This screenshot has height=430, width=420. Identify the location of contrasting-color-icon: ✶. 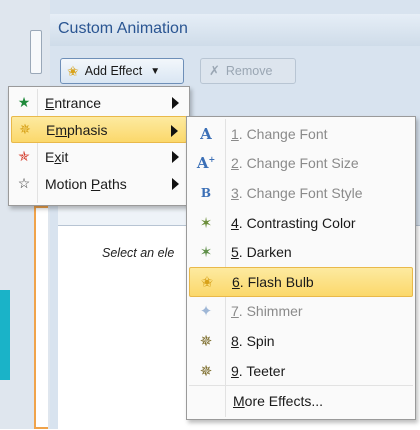
(206, 223).